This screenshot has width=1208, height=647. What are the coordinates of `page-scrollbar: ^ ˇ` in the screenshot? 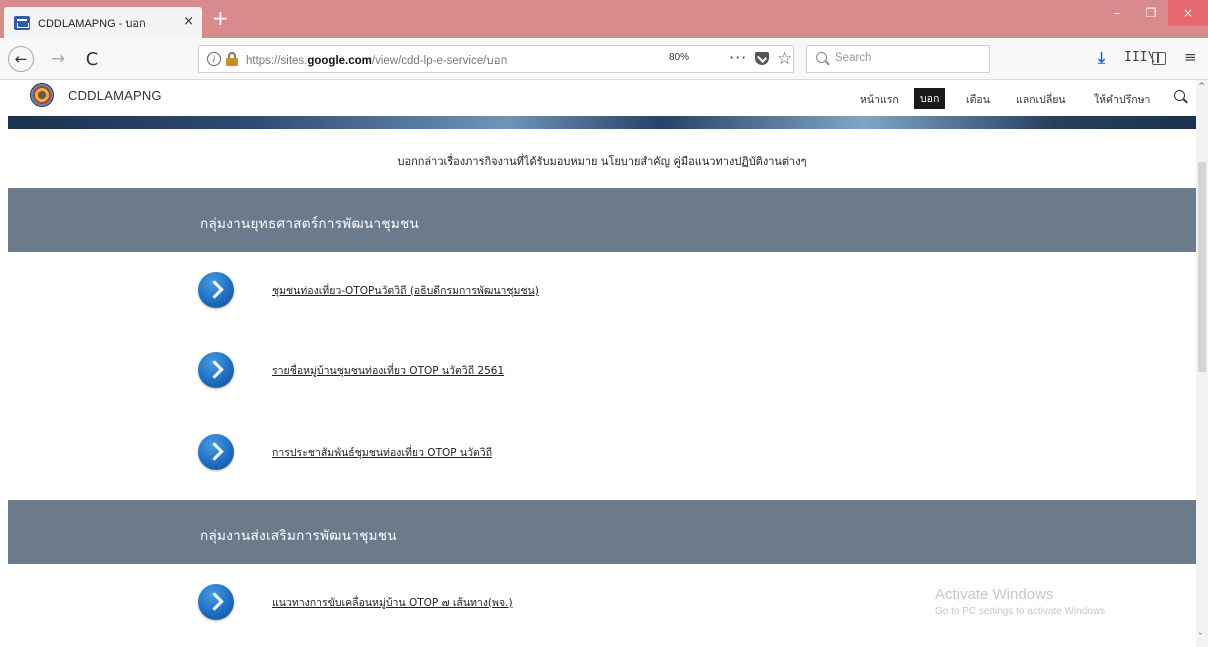 It's located at (1202, 363).